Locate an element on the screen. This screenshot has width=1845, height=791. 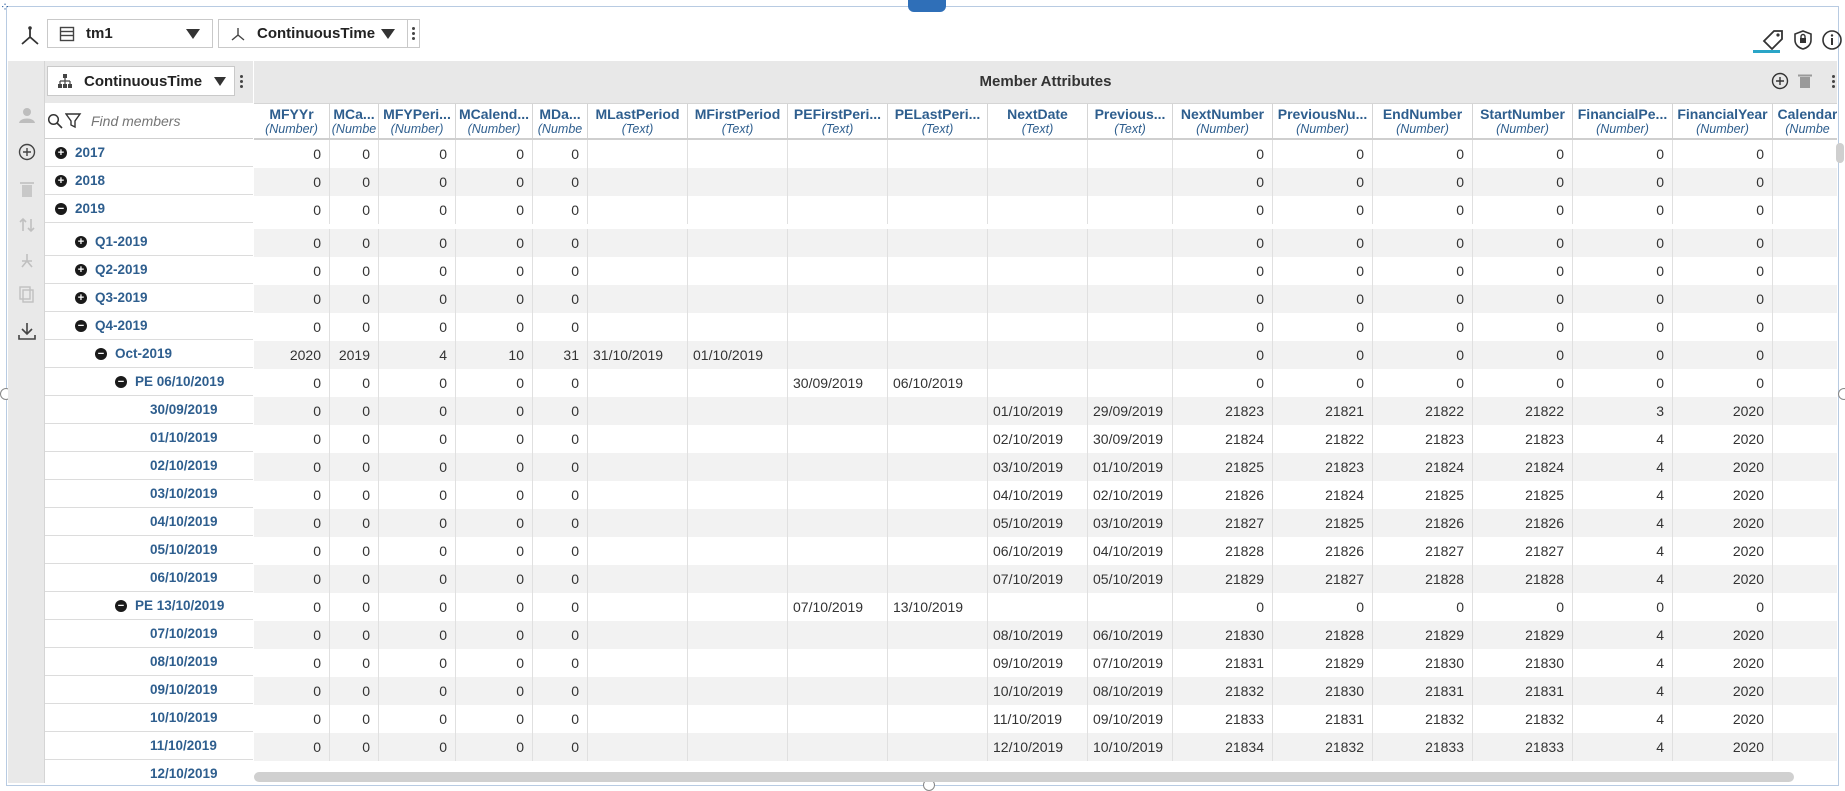
tree-item: 06/10/2019 is located at coordinates (149, 578).